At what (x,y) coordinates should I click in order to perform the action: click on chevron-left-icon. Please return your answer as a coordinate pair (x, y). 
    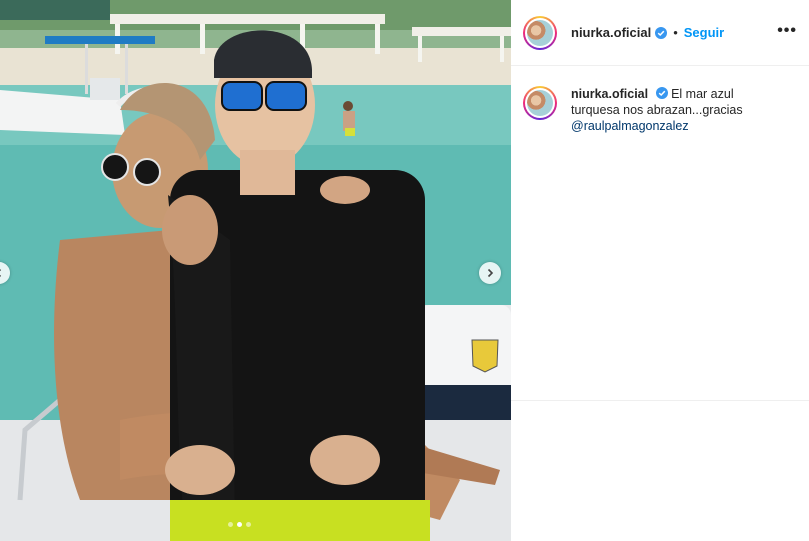
    Looking at the image, I should click on (1, 273).